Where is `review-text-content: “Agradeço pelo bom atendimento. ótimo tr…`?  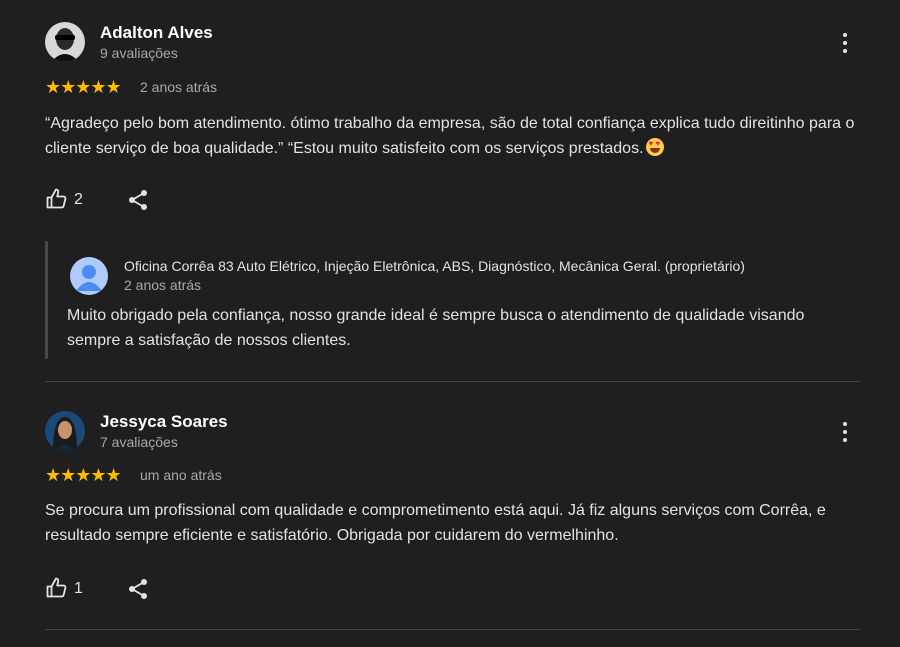 review-text-content: “Agradeço pelo bom atendimento. ótimo tr… is located at coordinates (450, 136).